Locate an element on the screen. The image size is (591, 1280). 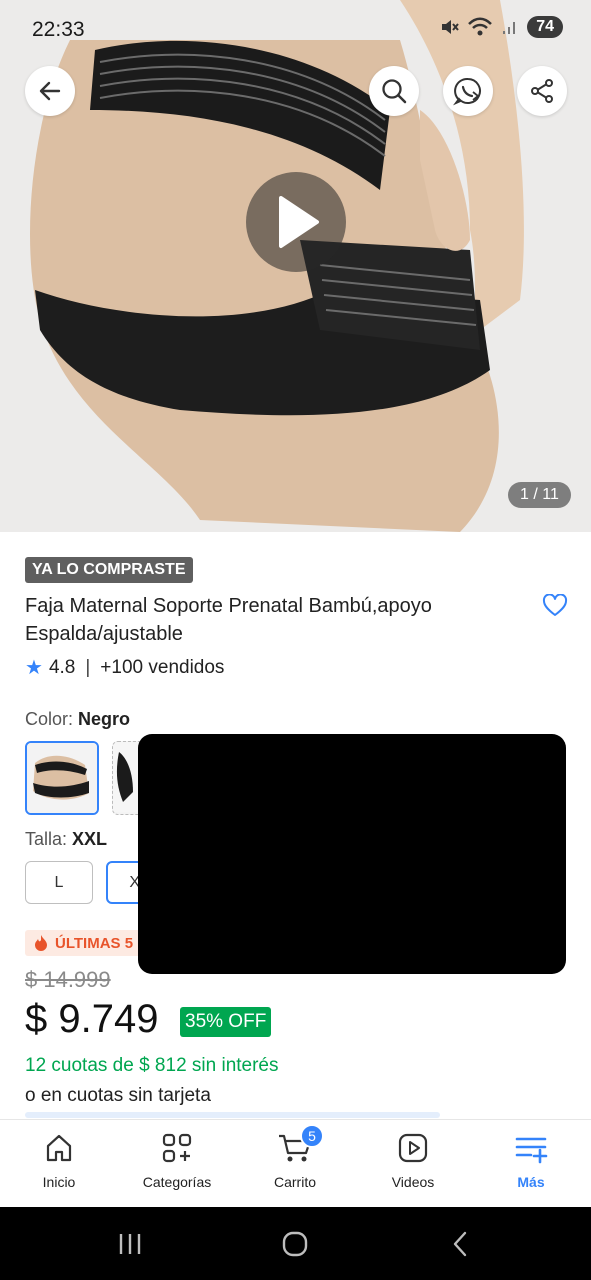
bottom-tab-bar: Inicio Categorías 5 Carrito Videos Más is located at coordinates (295, 1163).